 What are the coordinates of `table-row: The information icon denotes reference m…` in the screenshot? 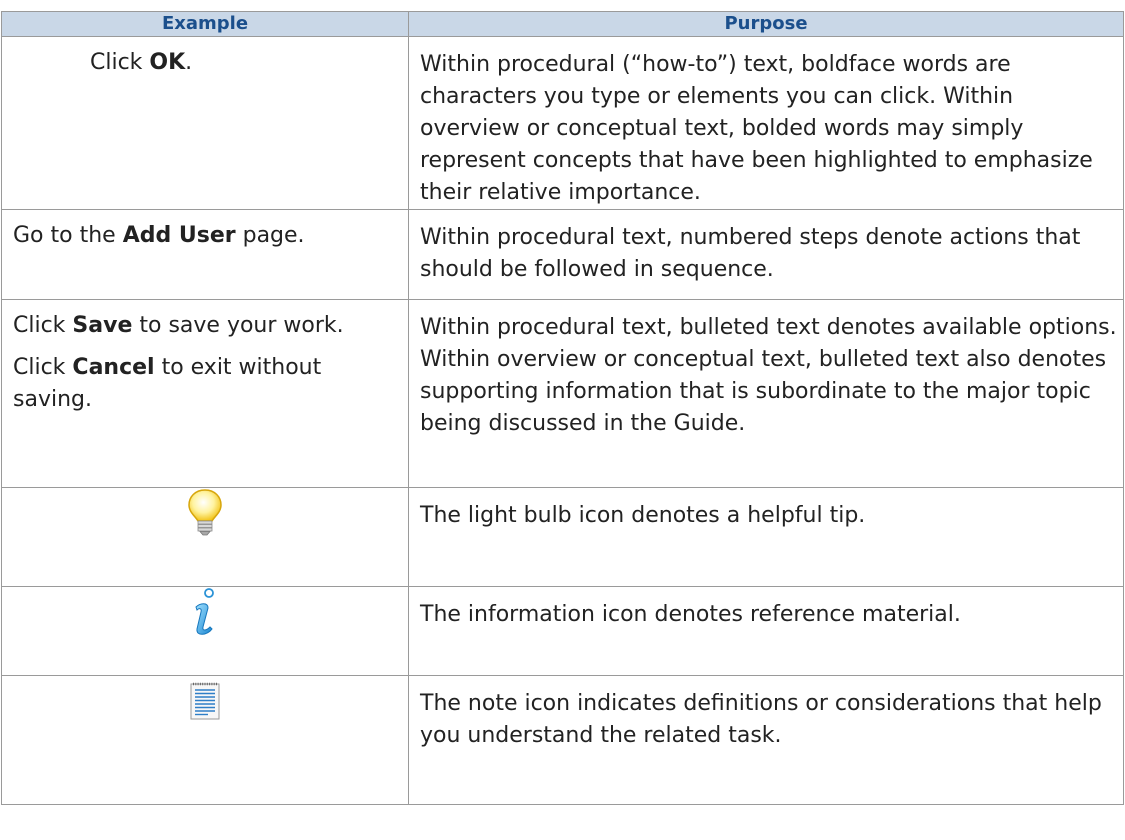 It's located at (562, 631).